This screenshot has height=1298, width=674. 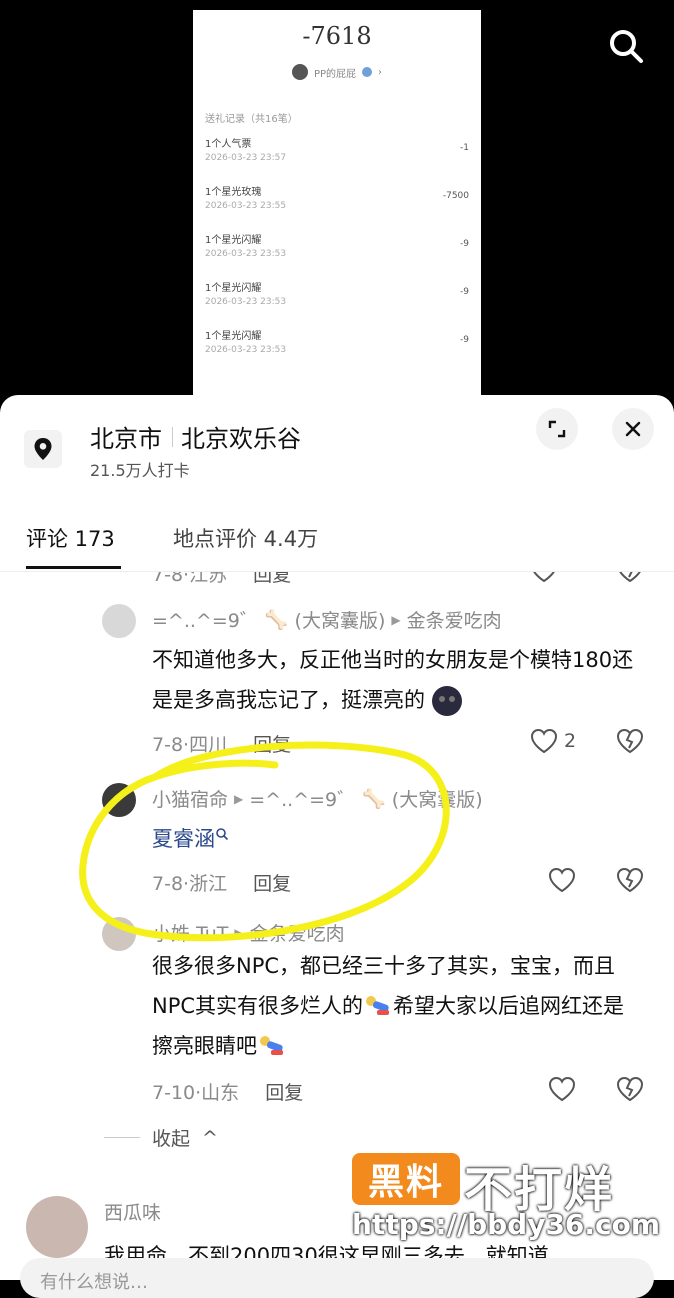 I want to click on comment-meta: 7-10·山东 回复, so click(x=228, y=1093).